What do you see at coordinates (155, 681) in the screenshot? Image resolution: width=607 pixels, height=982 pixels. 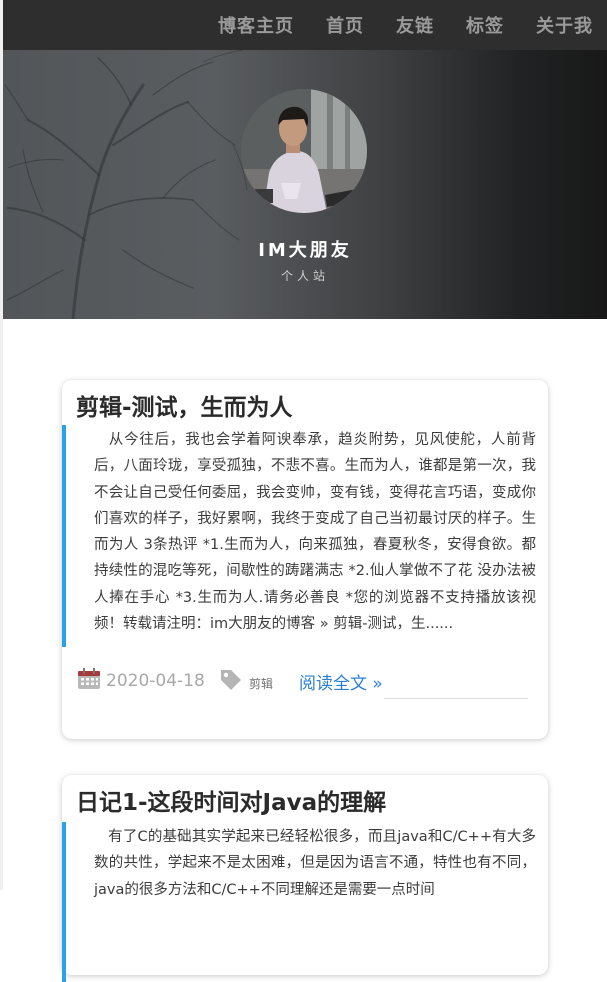 I see `post-date: 2020-04-18` at bounding box center [155, 681].